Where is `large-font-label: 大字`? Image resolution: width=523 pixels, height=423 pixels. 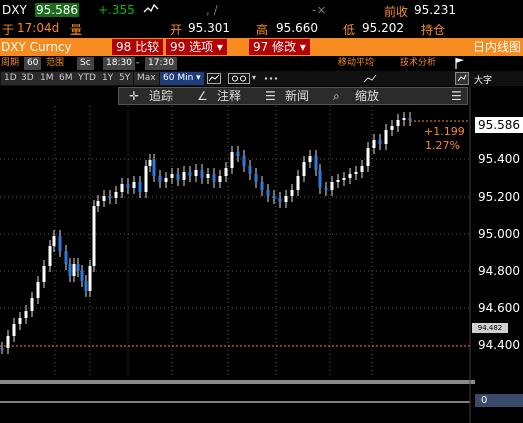 large-font-label: 大字 is located at coordinates (483, 79).